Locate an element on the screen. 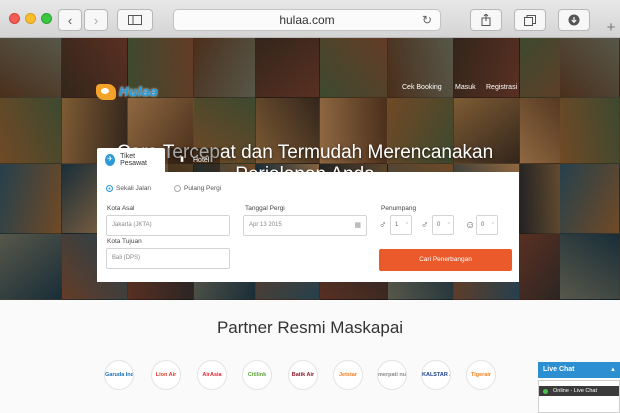 The width and height of the screenshot is (620, 413). tab-flight-label: Tiket Pesawat is located at coordinates (133, 160).